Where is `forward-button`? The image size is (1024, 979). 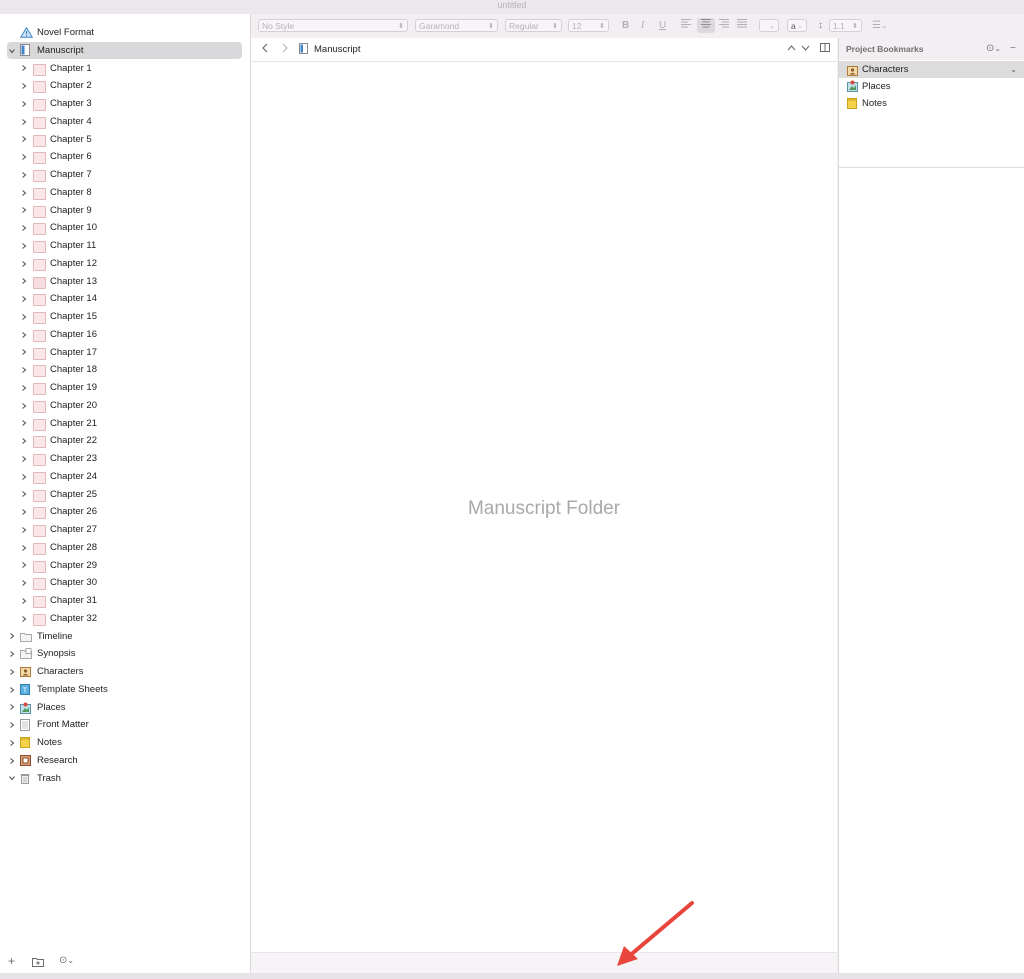
forward-button is located at coordinates (285, 49).